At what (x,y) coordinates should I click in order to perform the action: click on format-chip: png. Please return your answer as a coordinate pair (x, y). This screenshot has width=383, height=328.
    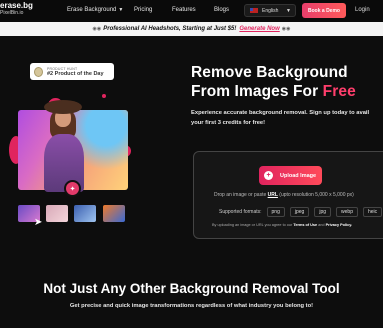
    Looking at the image, I should click on (275, 212).